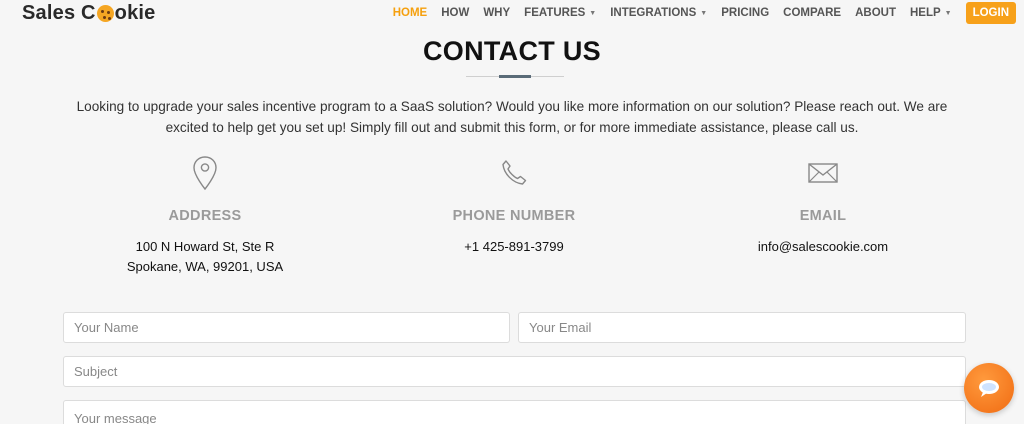 This screenshot has width=1024, height=424. What do you see at coordinates (205, 246) in the screenshot?
I see `address-line-1: 100 N Howard St, Ste R` at bounding box center [205, 246].